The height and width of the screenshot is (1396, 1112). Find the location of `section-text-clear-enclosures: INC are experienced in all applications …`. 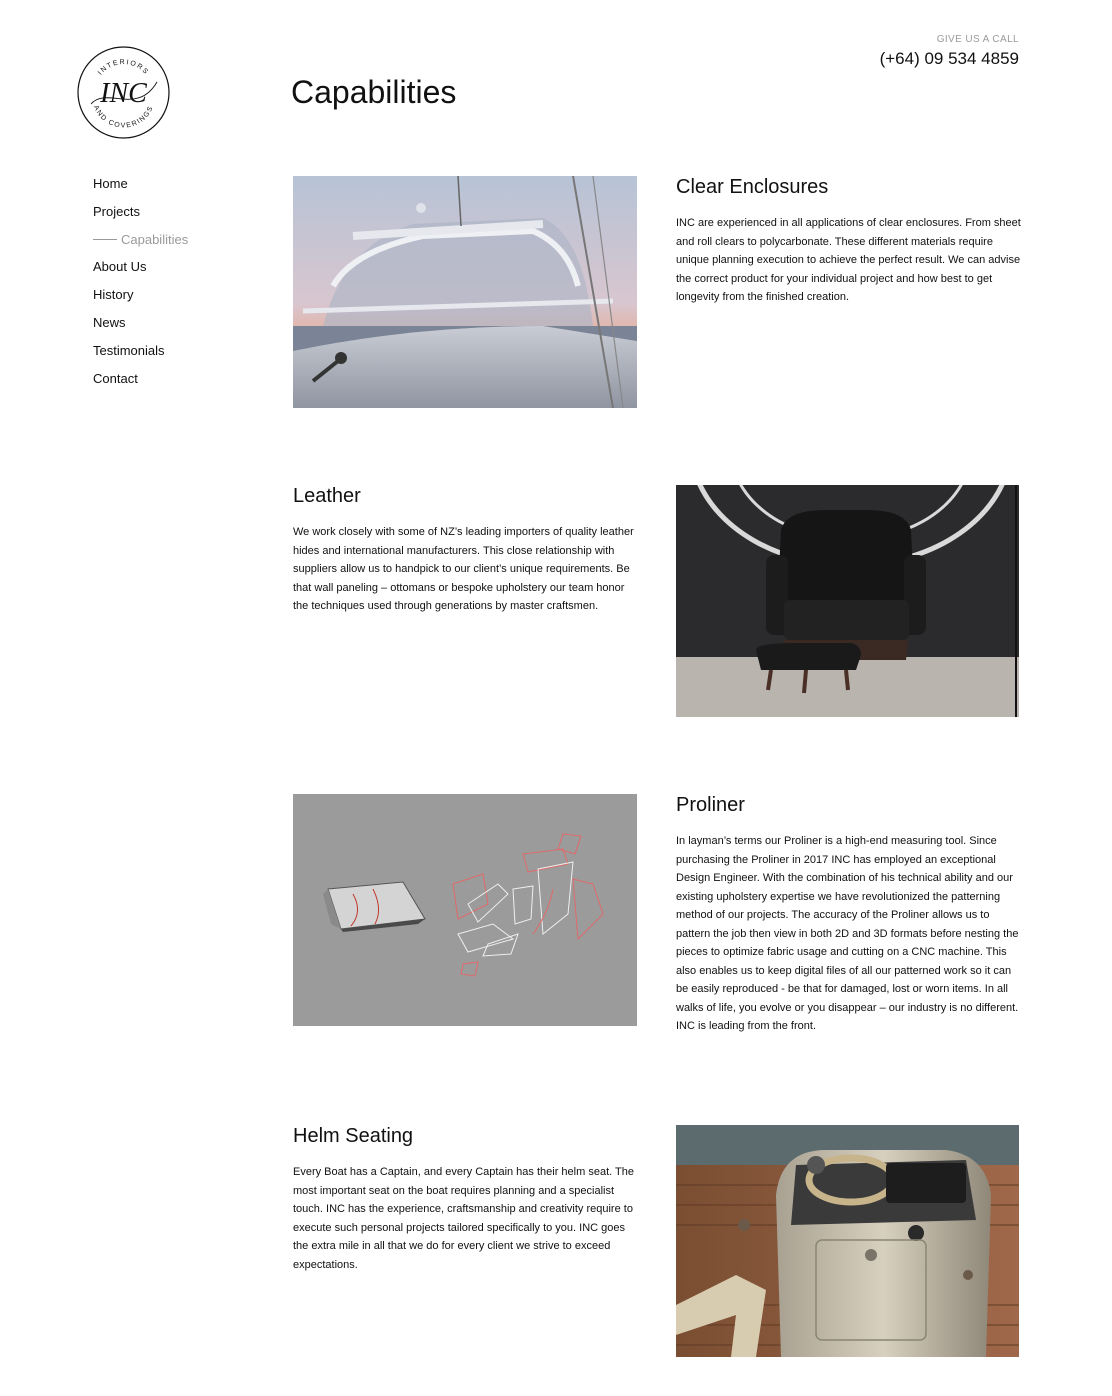

section-text-clear-enclosures: INC are experienced in all applications … is located at coordinates (848, 260).